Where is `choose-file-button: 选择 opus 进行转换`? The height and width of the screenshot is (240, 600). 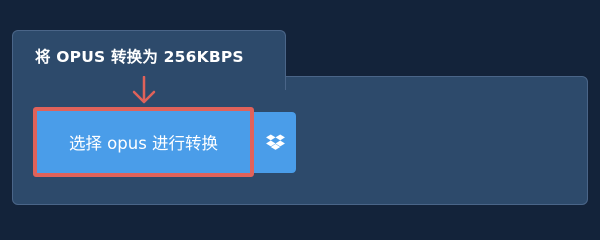
choose-file-button: 选择 opus 进行转换 is located at coordinates (143, 142).